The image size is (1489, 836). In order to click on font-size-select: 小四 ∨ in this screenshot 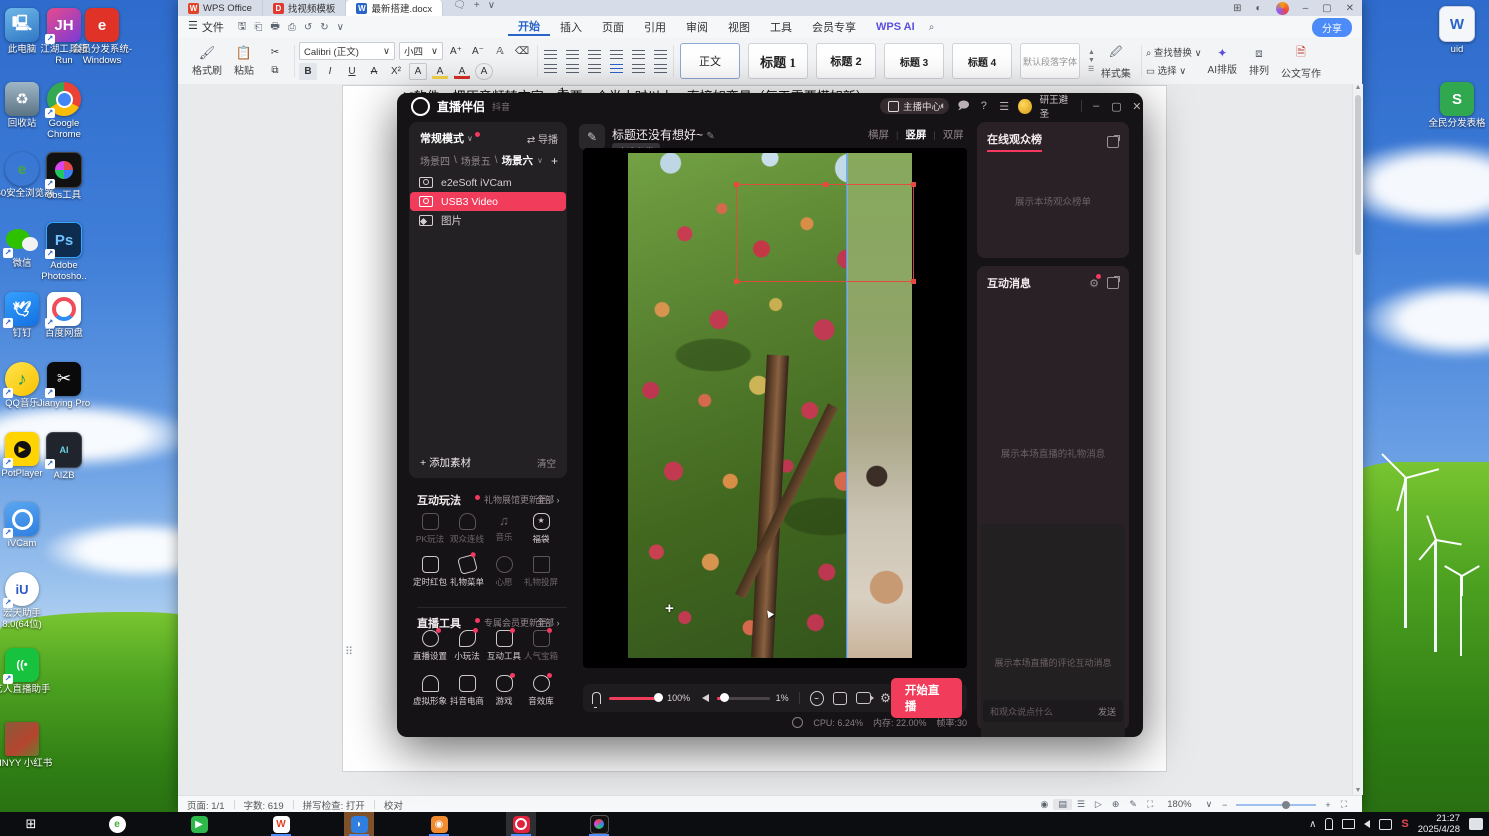, I will do `click(421, 51)`.